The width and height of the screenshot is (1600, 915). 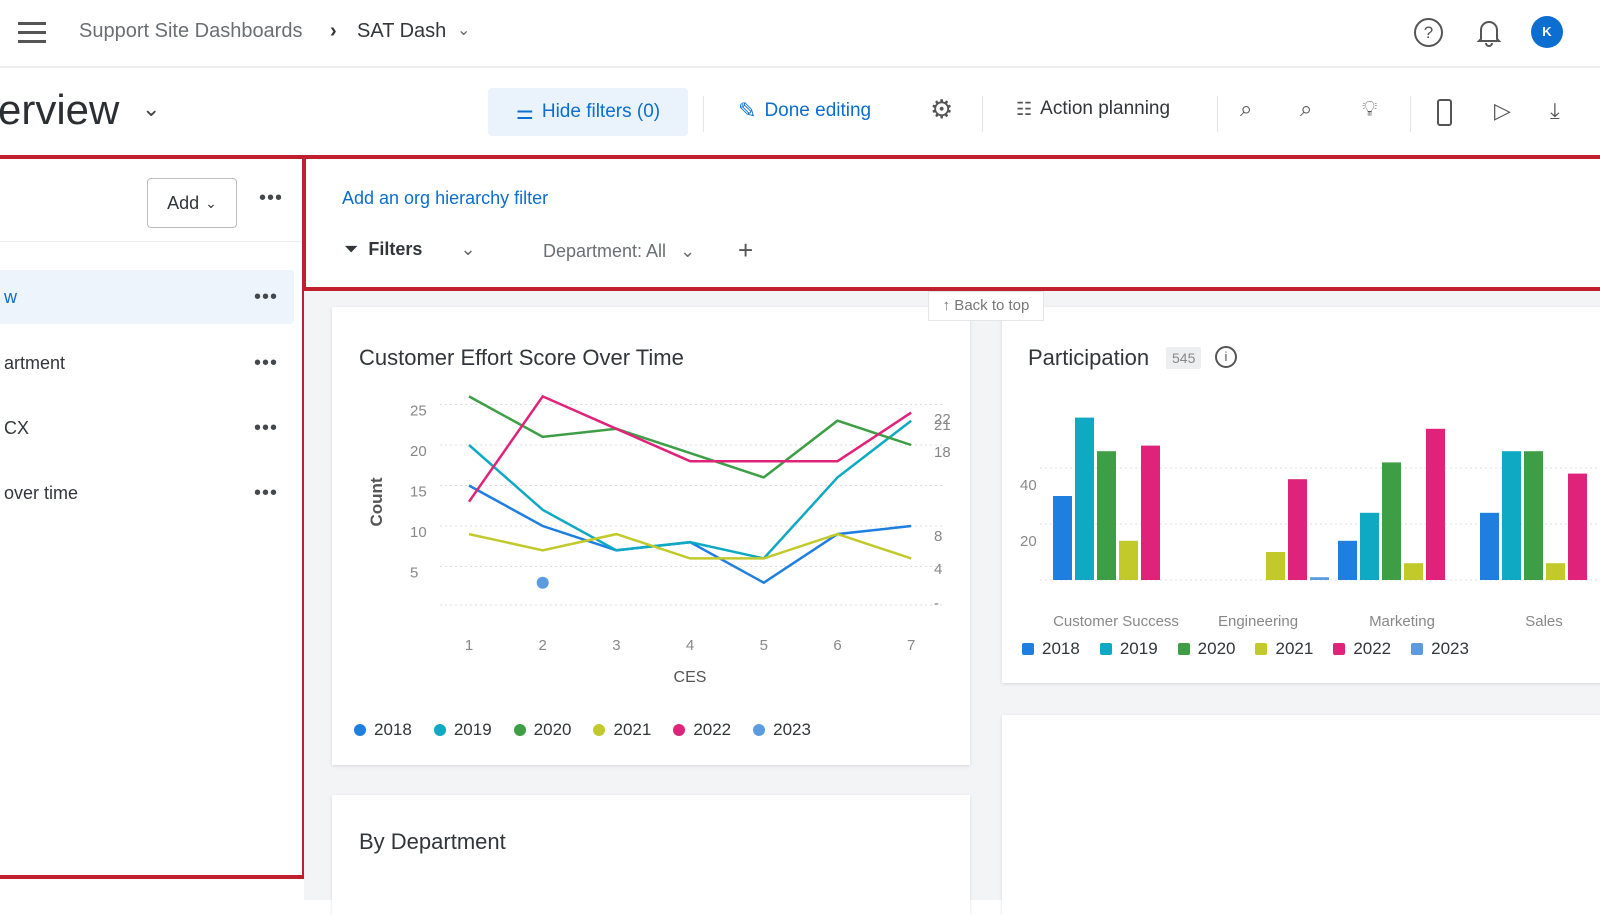 What do you see at coordinates (469, 645) in the screenshot?
I see `x-tick-label: 1` at bounding box center [469, 645].